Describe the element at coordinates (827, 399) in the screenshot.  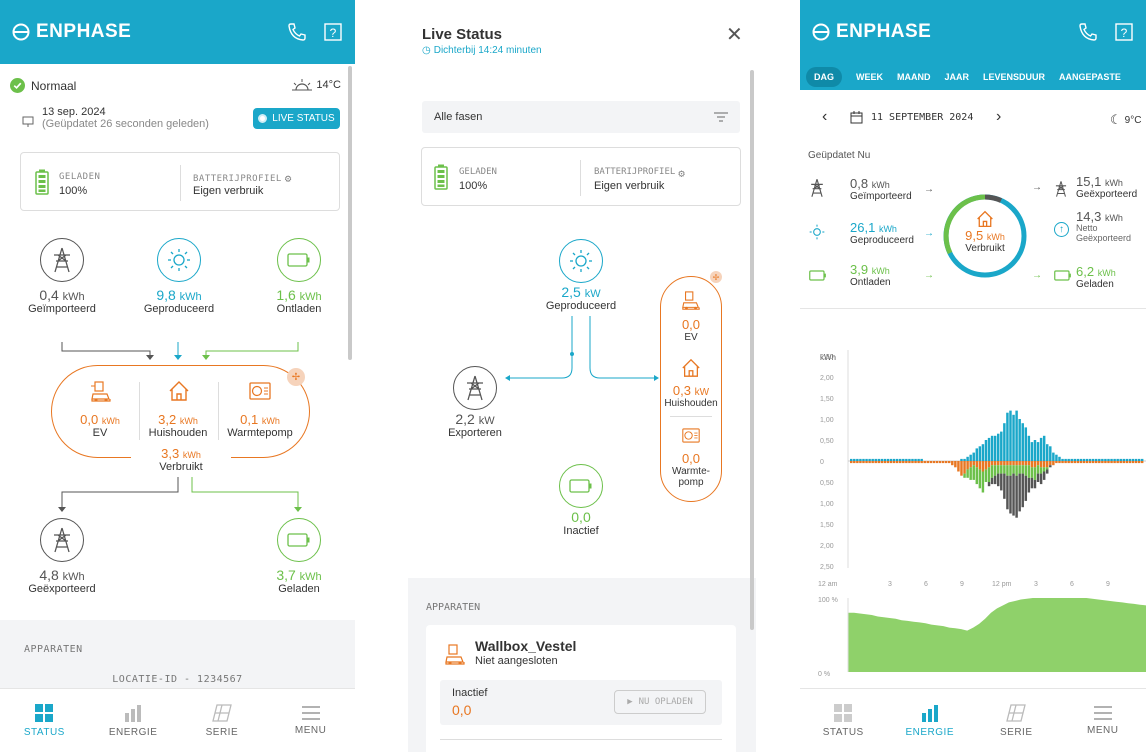
I see `y-tick-label: 1,50` at that location.